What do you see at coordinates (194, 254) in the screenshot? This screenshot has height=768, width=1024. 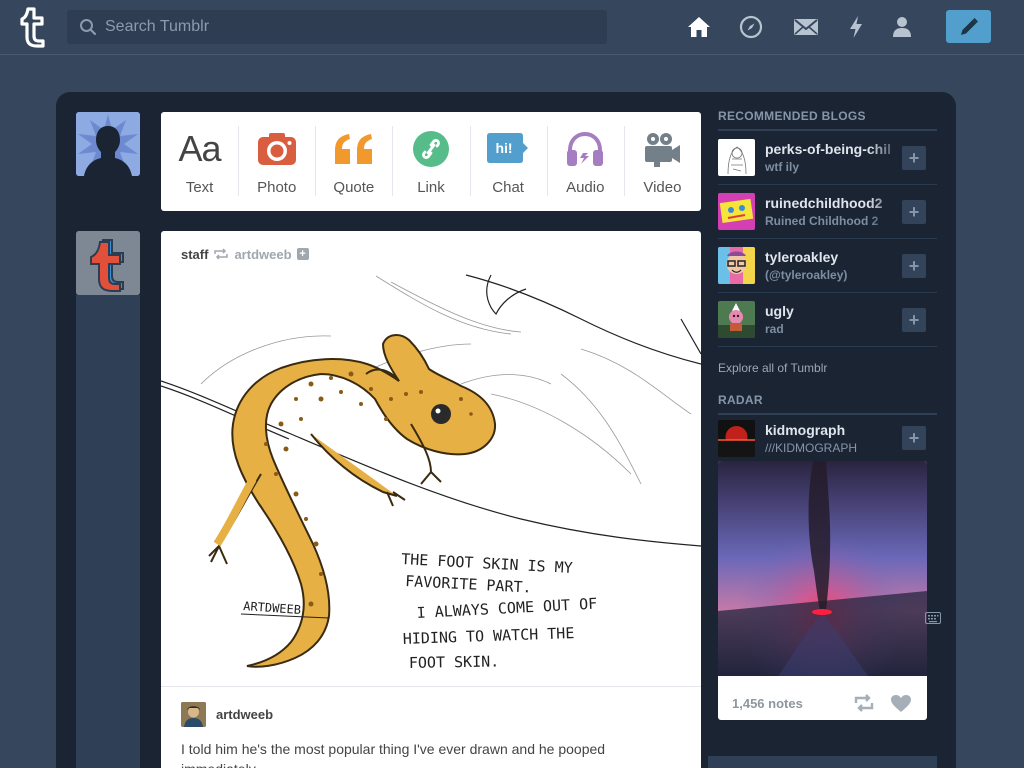 I see `post-author-link: staff` at bounding box center [194, 254].